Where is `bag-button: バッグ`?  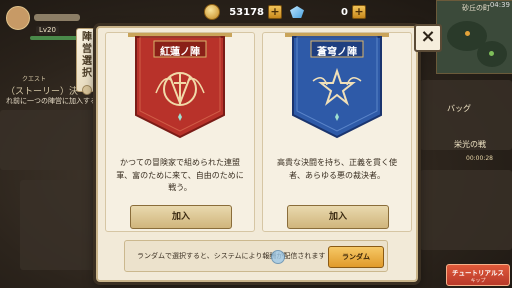
bag-button: バッグ is located at coordinates (459, 108).